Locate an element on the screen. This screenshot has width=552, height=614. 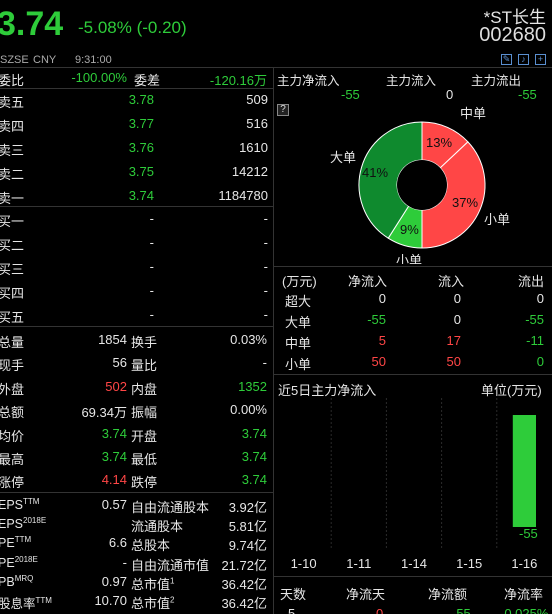
stats-row: 最高 3.74 最低 3.74 is located at coordinates (136, 457).